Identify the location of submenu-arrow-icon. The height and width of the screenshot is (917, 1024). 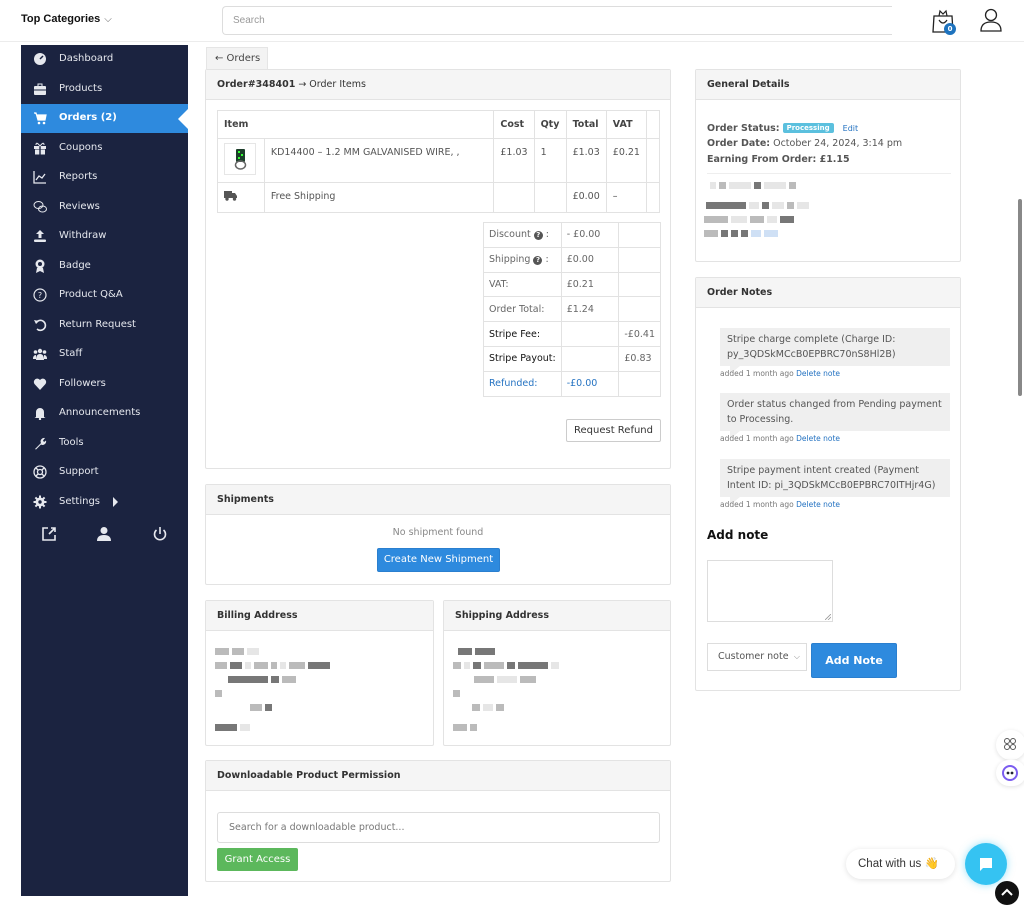
(115, 501).